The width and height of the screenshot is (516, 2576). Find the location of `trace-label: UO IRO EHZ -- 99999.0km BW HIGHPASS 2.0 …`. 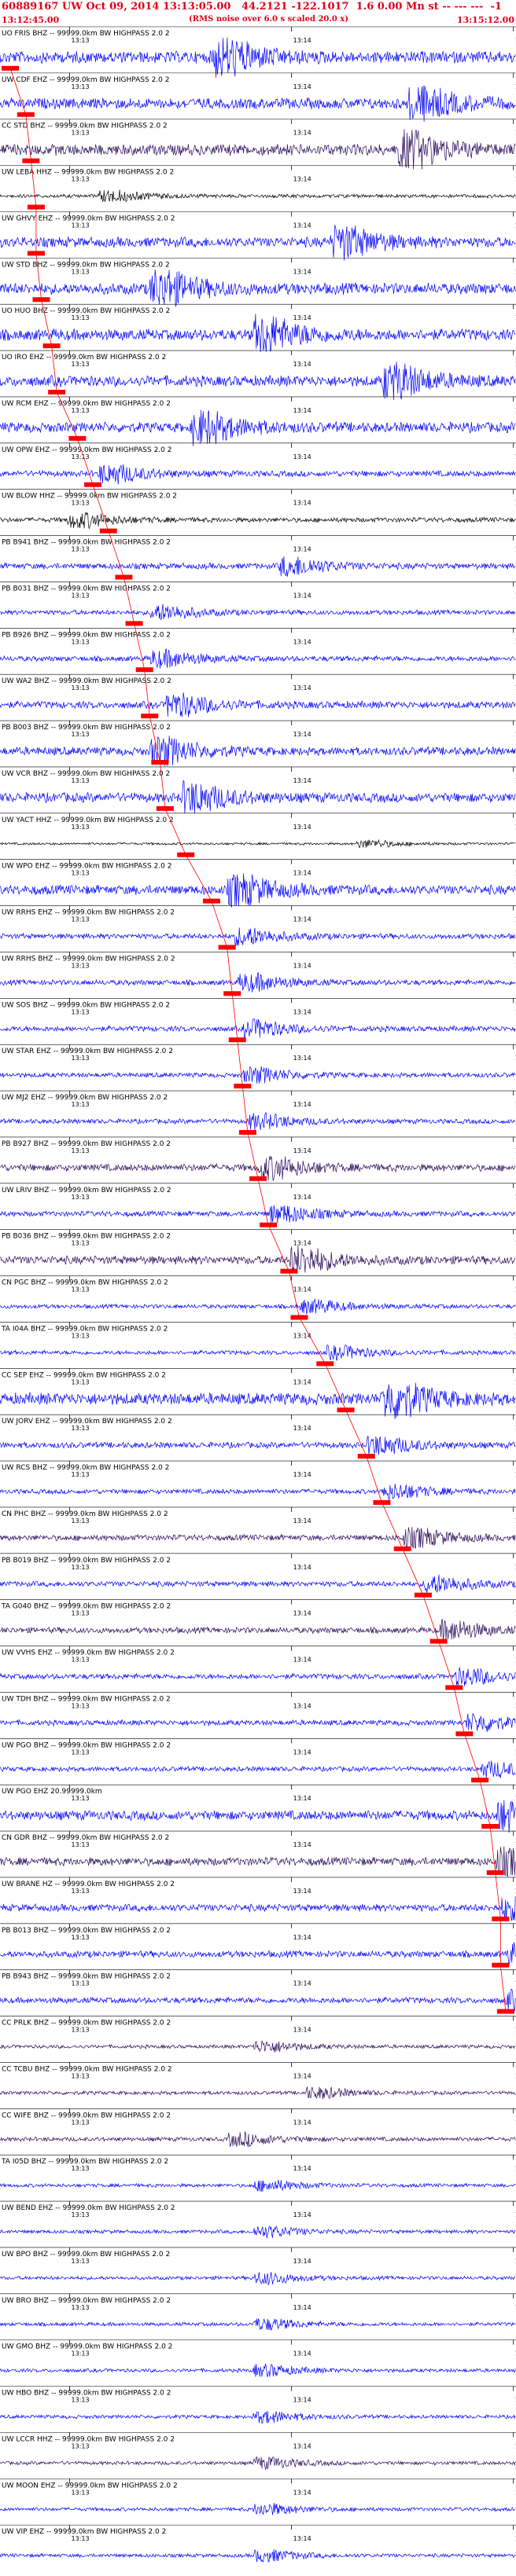

trace-label: UO IRO EHZ -- 99999.0km BW HIGHPASS 2.0 … is located at coordinates (84, 357).